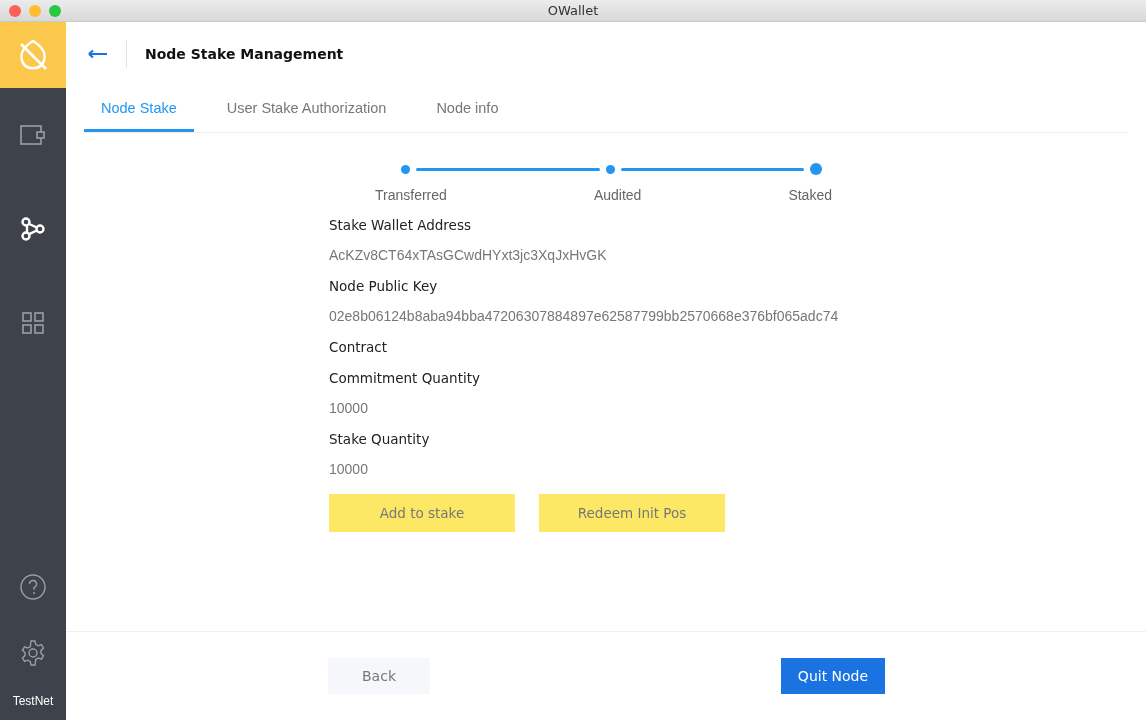 This screenshot has width=1146, height=720. Describe the element at coordinates (411, 195) in the screenshot. I see `step-label: Transferred` at that location.